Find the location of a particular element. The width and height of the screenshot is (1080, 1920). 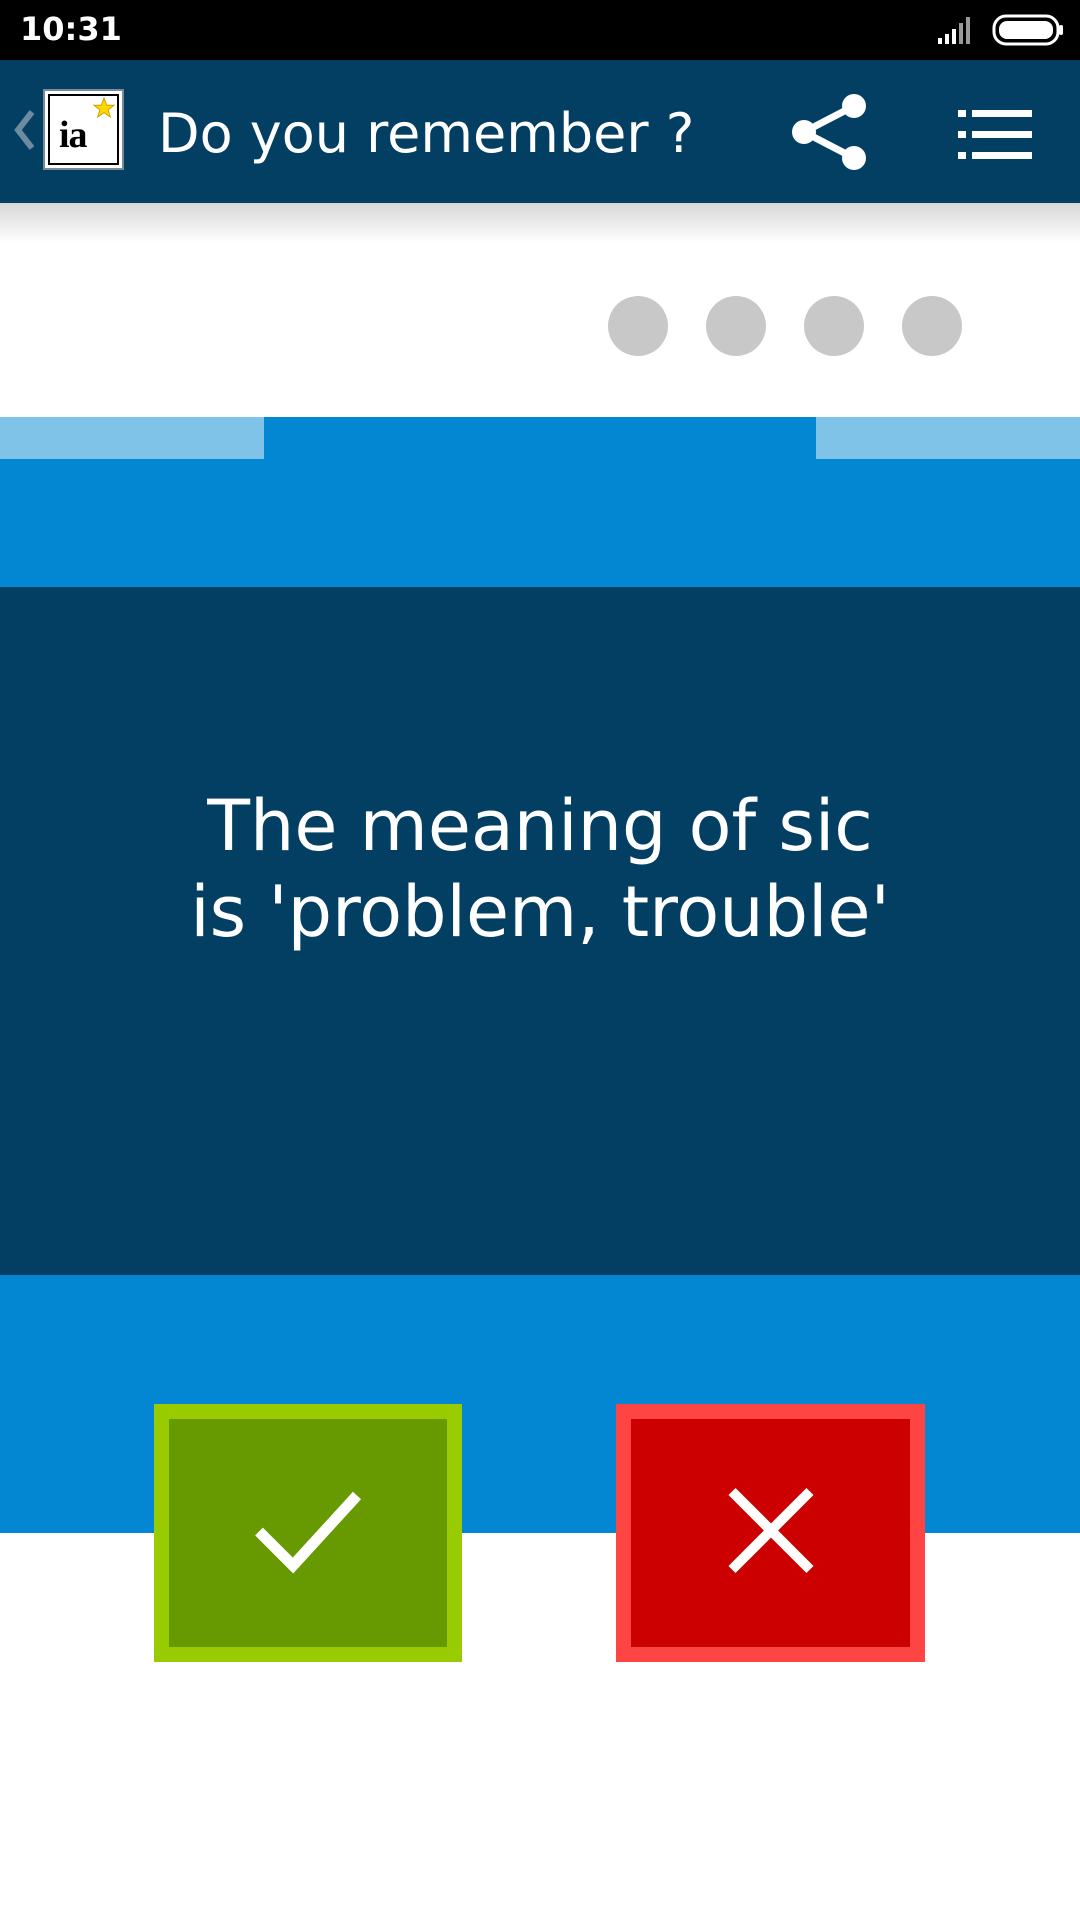

tab-indicator-right is located at coordinates (948, 438).